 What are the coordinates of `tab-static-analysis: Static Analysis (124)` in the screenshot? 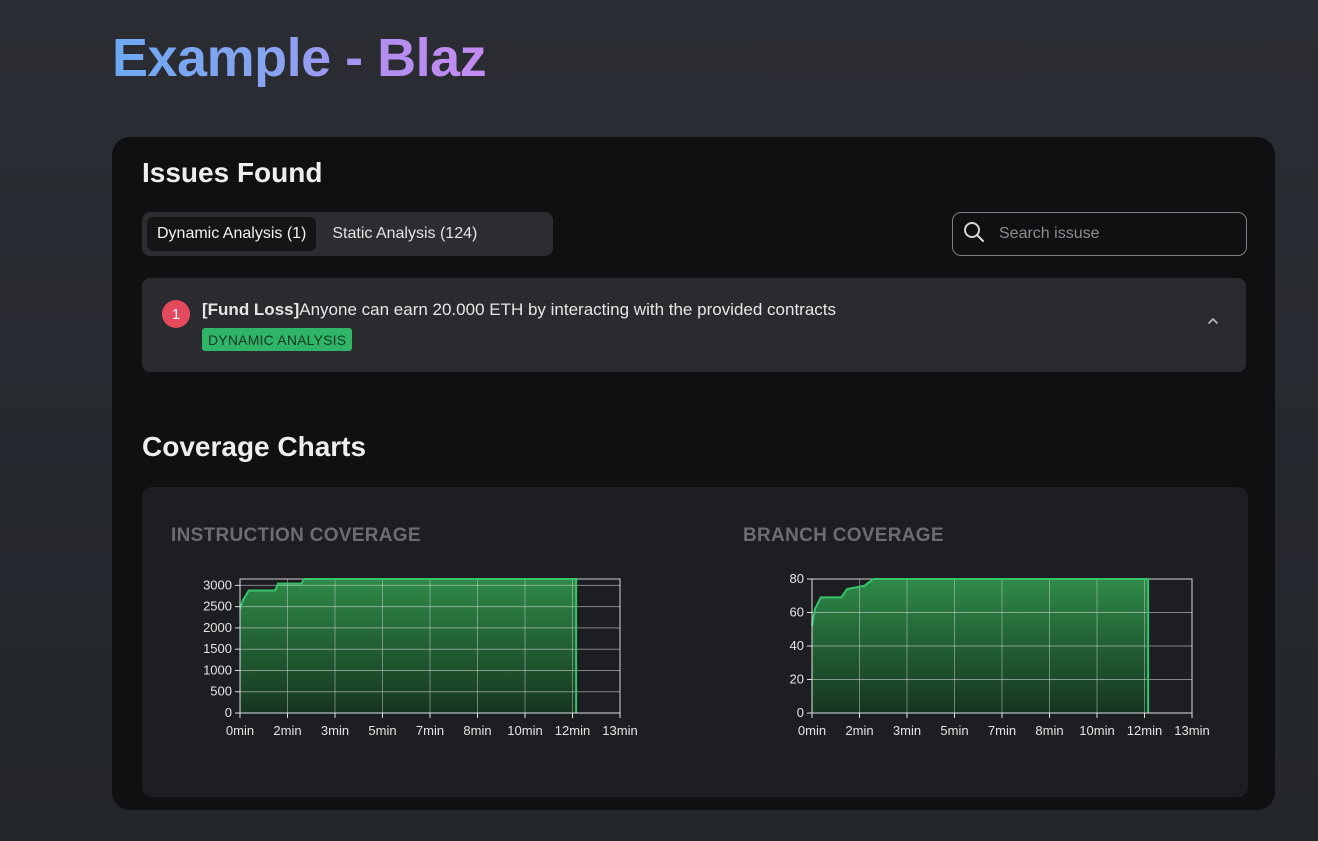 It's located at (404, 234).